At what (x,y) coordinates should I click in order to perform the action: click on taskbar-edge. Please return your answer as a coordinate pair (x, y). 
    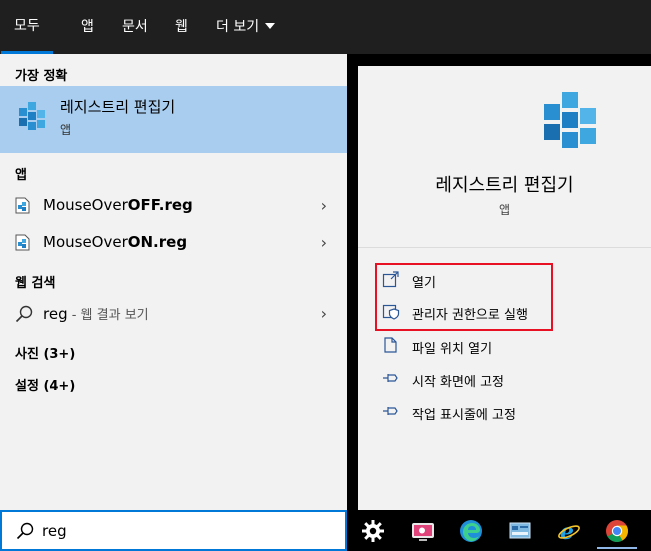
    Looking at the image, I should click on (471, 531).